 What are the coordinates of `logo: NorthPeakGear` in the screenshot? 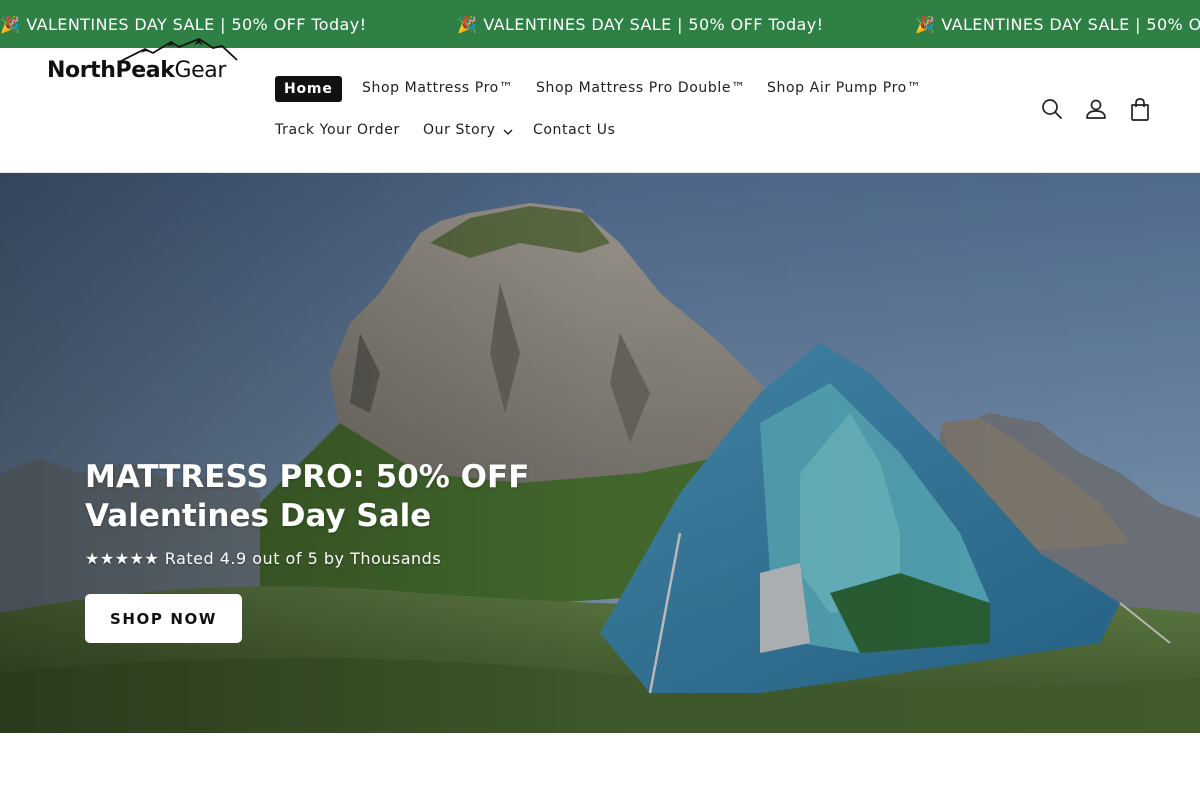 It's located at (144, 63).